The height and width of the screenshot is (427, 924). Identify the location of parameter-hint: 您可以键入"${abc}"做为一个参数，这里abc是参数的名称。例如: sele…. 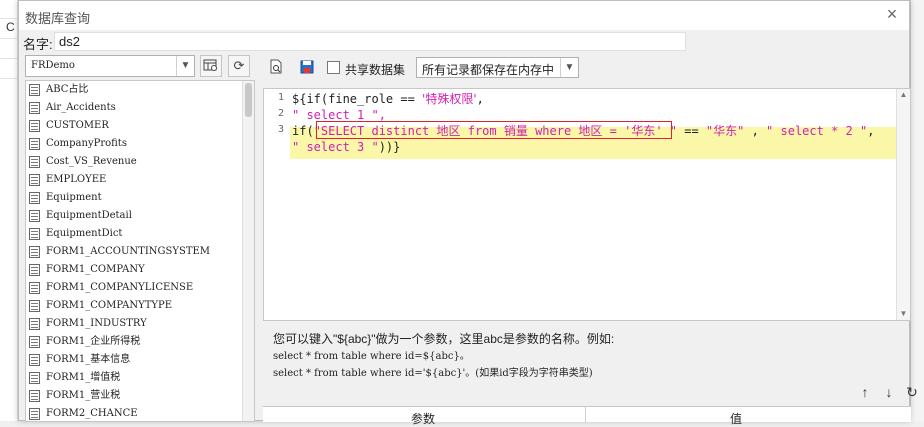
(443, 356).